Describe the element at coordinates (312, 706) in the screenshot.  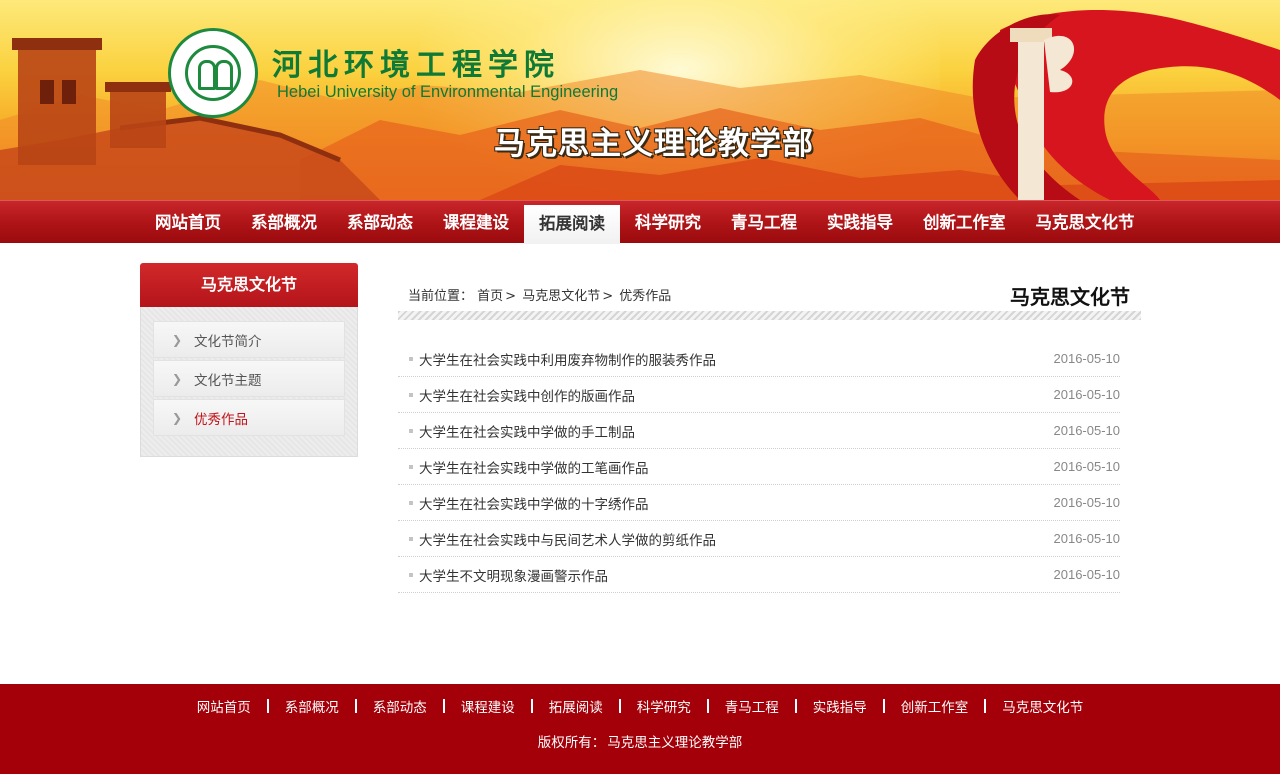
I see `footer-link-overview: 系部概况` at that location.